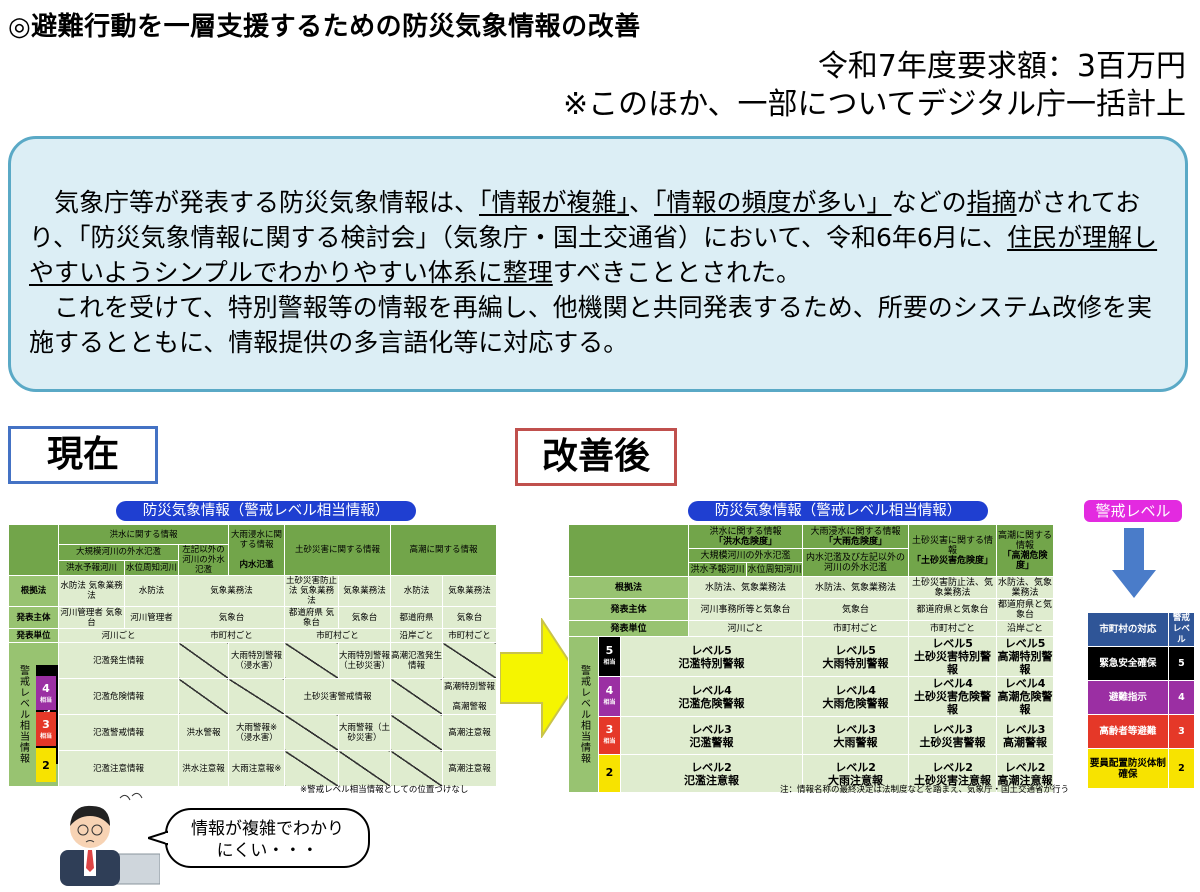 This screenshot has height=892, width=1200. What do you see at coordinates (83, 455) in the screenshot?
I see `current-label: 現在` at bounding box center [83, 455].